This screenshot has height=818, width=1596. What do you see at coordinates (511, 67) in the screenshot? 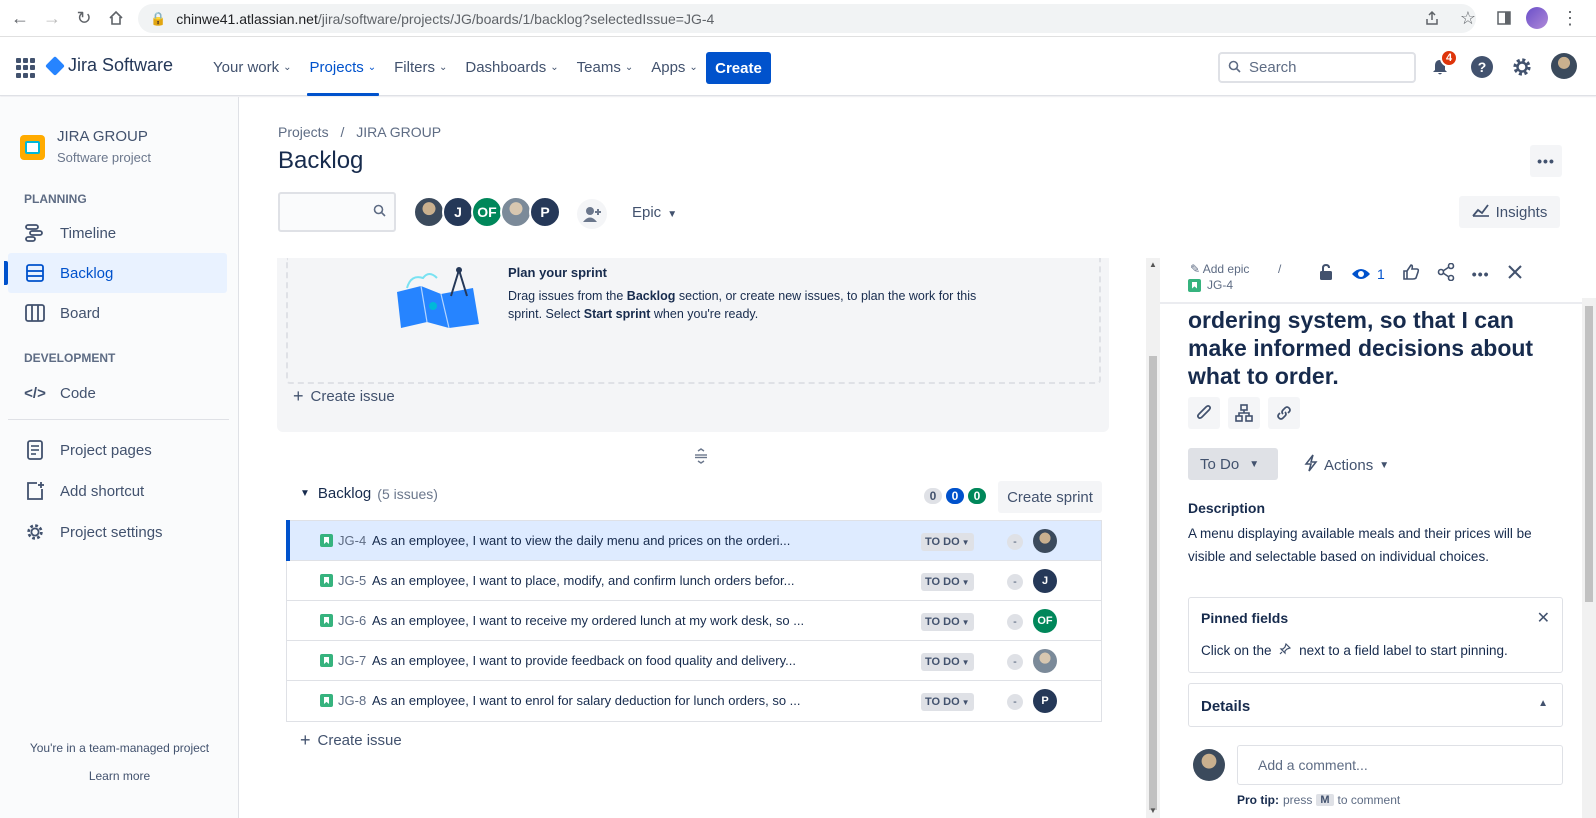
I see `nav-dashboards: Dashboards ⌄` at bounding box center [511, 67].